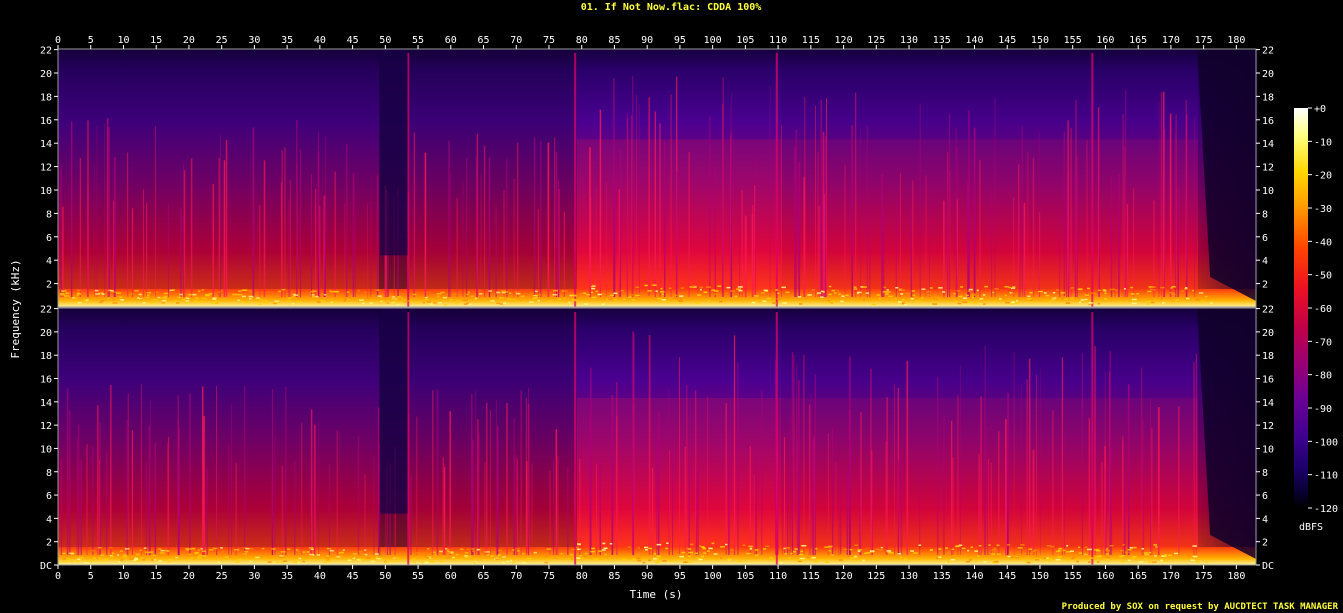  What do you see at coordinates (1040, 40) in the screenshot?
I see `x-tick-label-top: 150` at bounding box center [1040, 40].